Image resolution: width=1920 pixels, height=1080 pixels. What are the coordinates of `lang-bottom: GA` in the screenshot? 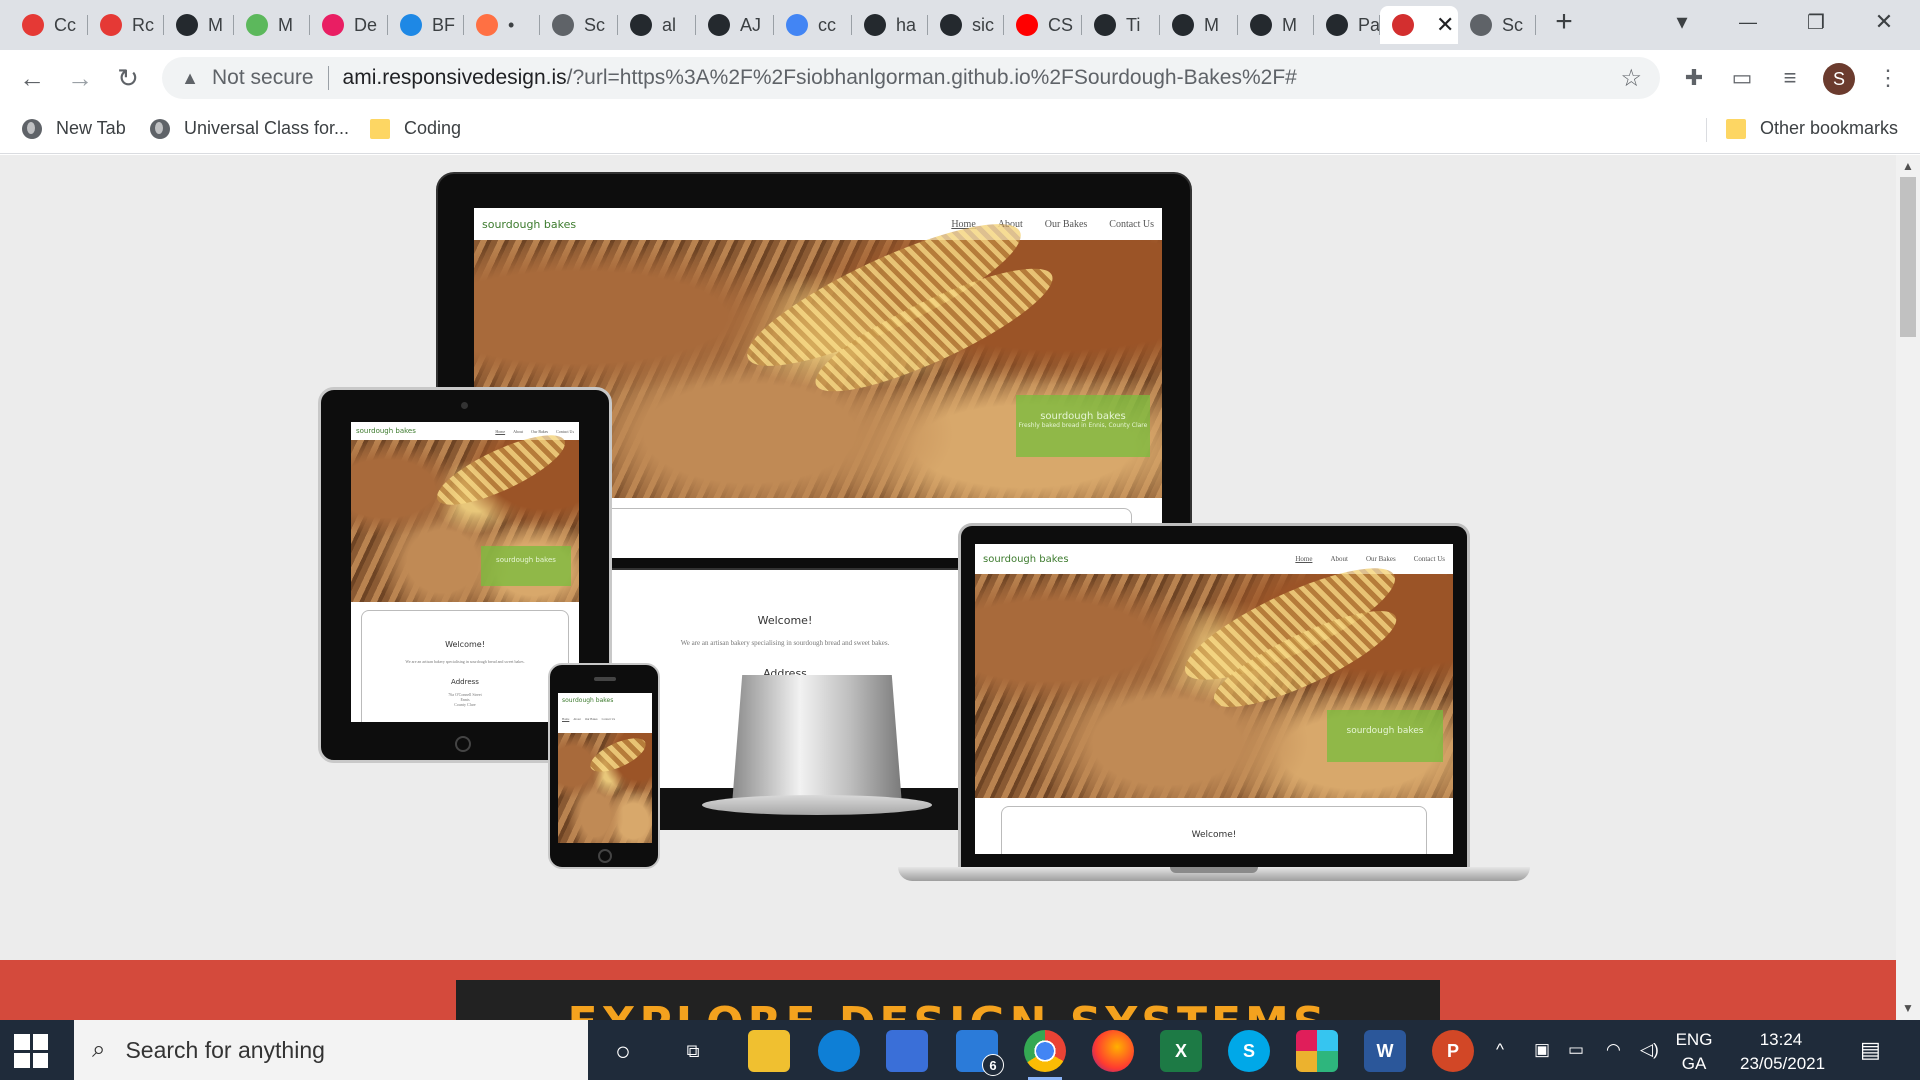 It's located at (1694, 1063).